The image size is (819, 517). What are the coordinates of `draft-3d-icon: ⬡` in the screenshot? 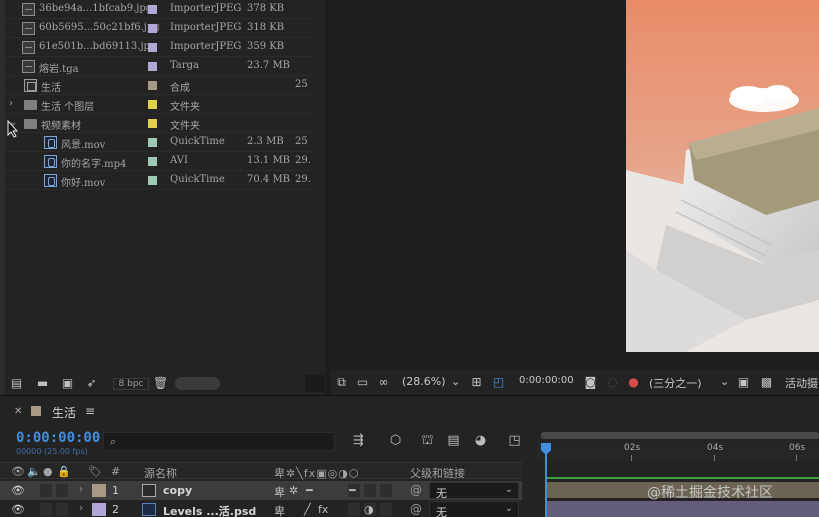 It's located at (395, 441).